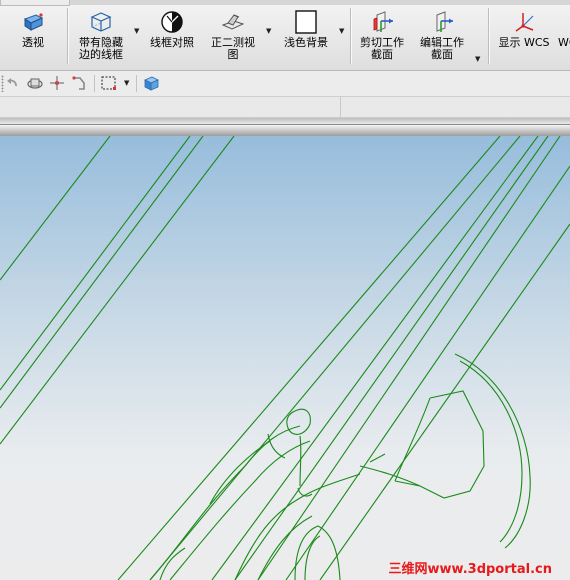 The width and height of the screenshot is (570, 580). Describe the element at coordinates (306, 22) in the screenshot. I see `light-background-icon` at that location.